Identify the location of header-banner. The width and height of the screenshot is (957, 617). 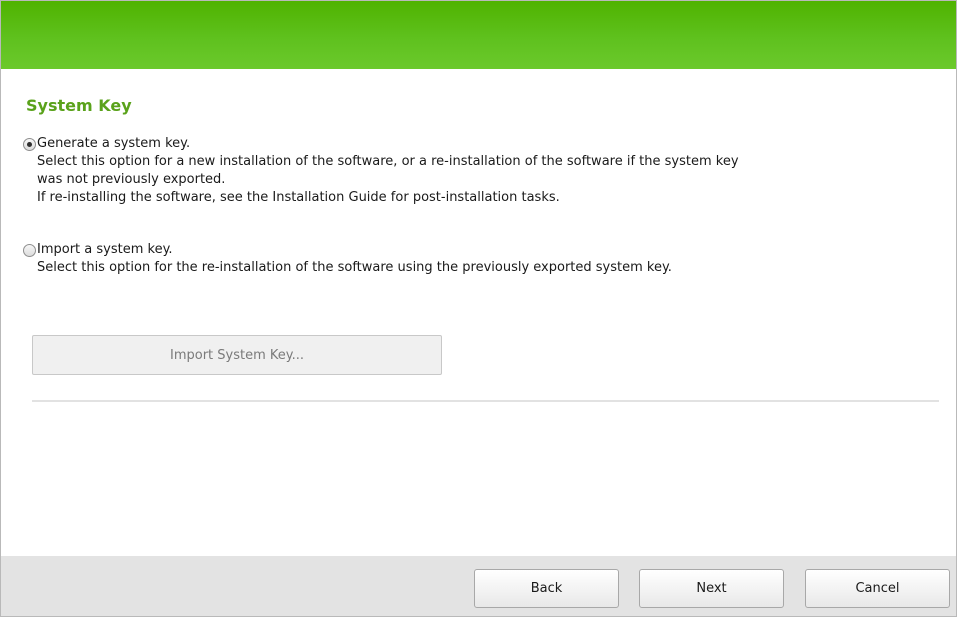
(478, 35).